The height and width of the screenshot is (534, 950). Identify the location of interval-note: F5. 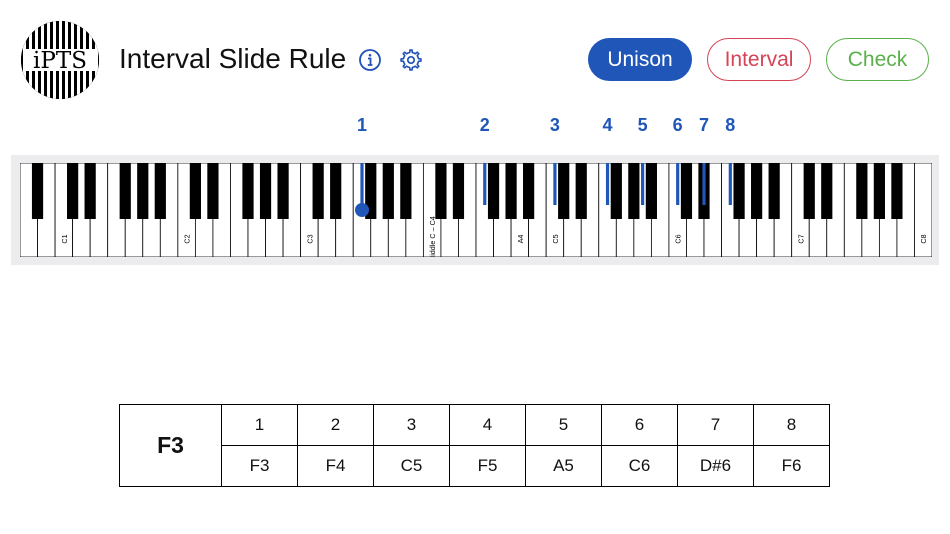
(487, 466).